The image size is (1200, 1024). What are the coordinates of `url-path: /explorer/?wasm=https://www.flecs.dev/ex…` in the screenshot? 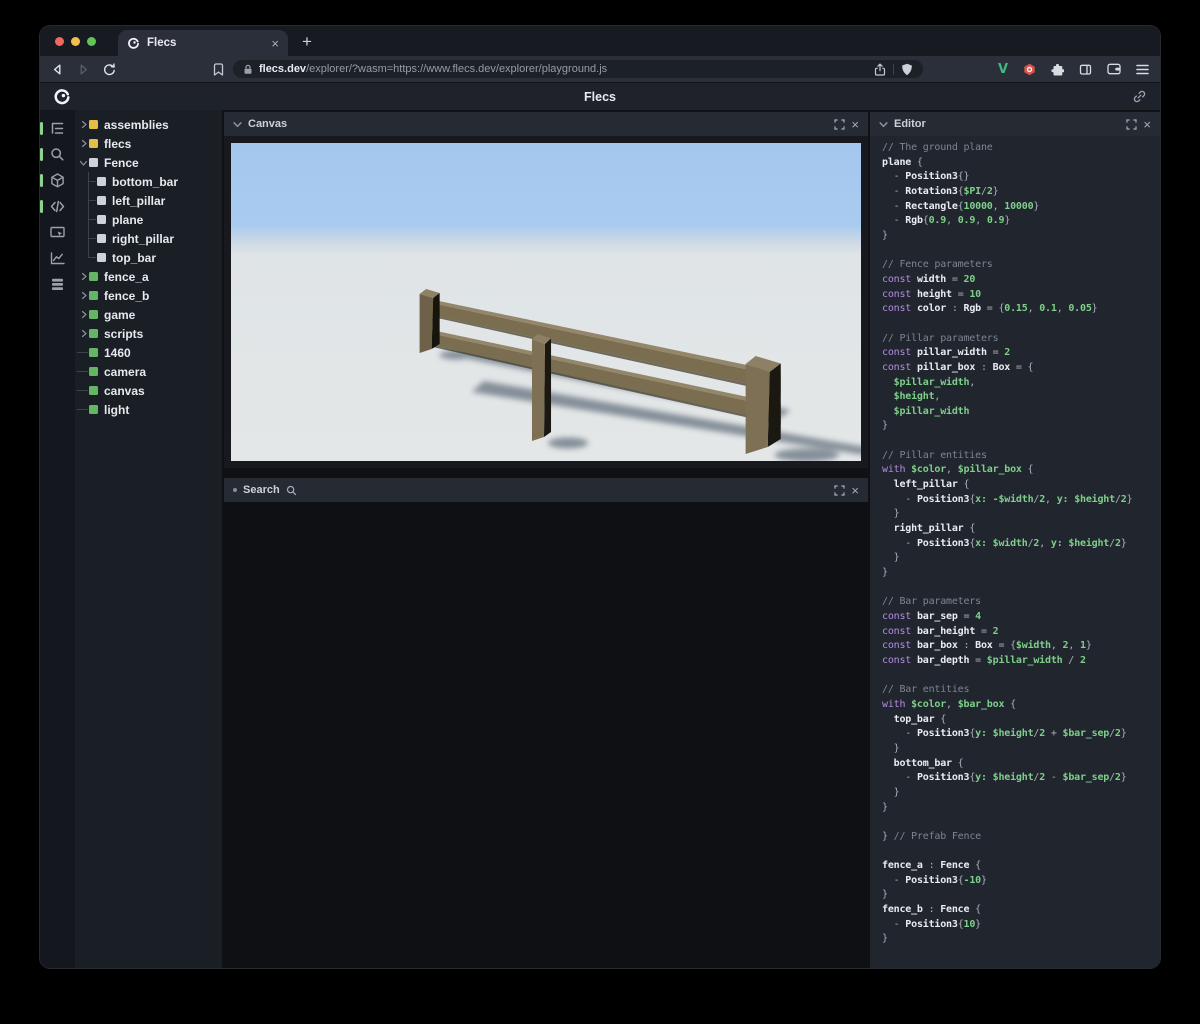 It's located at (457, 69).